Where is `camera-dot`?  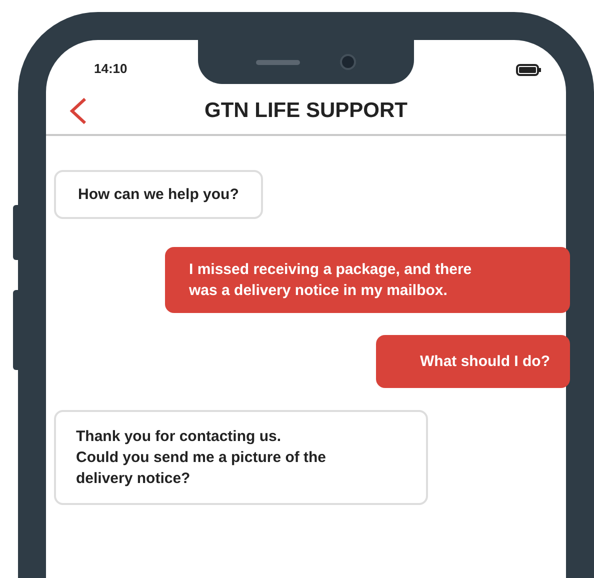
camera-dot is located at coordinates (348, 62).